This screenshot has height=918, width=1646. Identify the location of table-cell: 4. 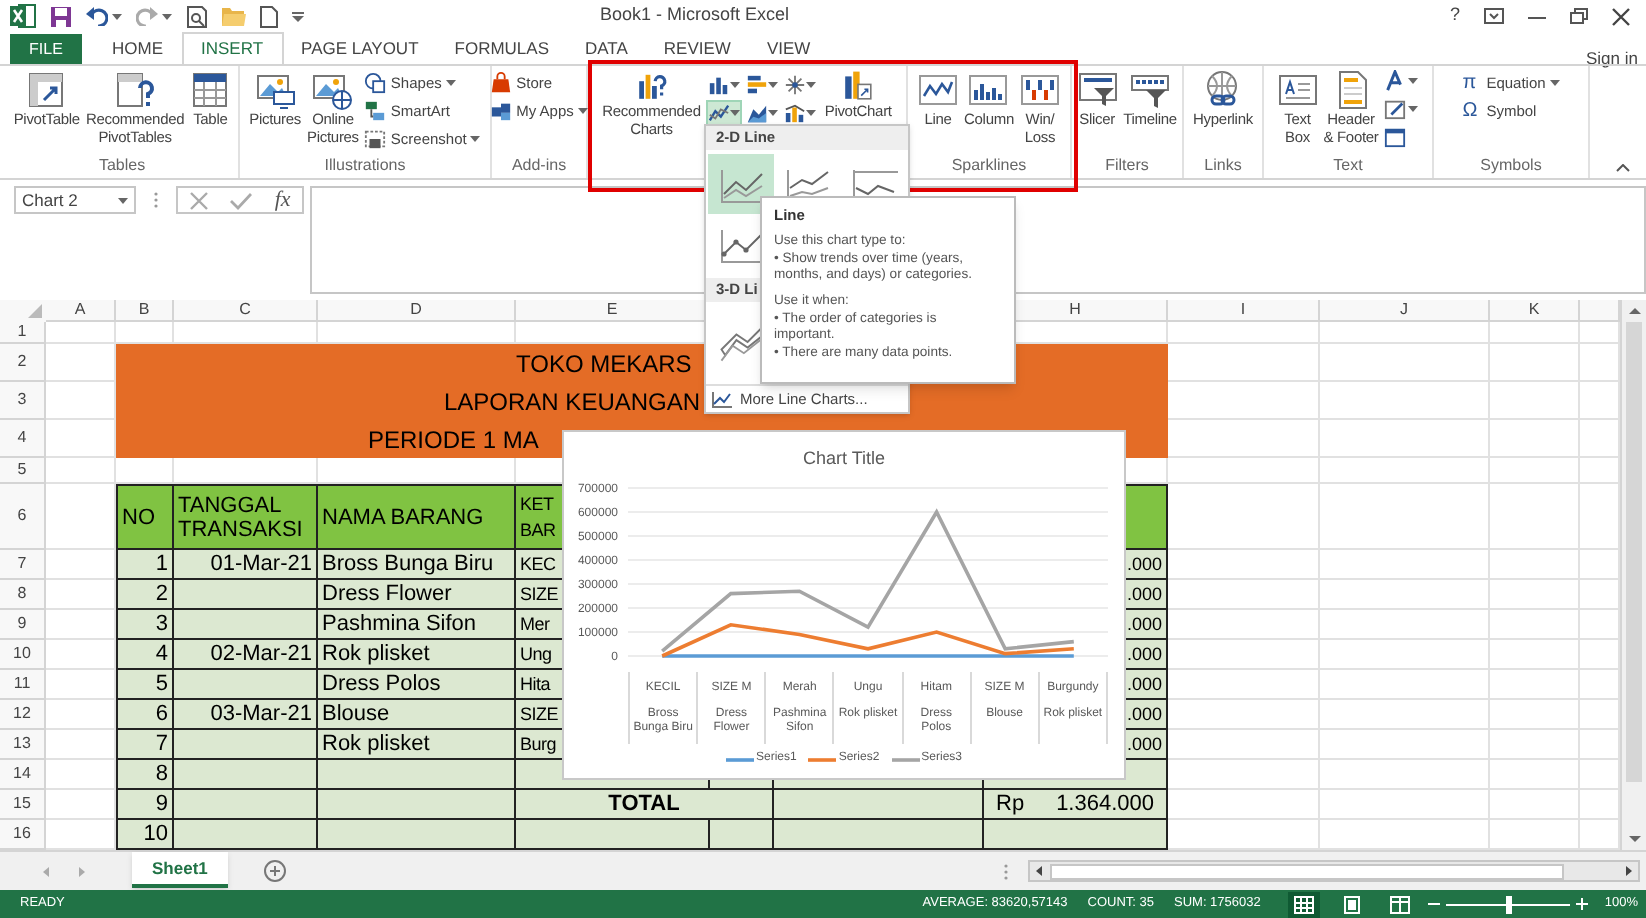
(145, 655).